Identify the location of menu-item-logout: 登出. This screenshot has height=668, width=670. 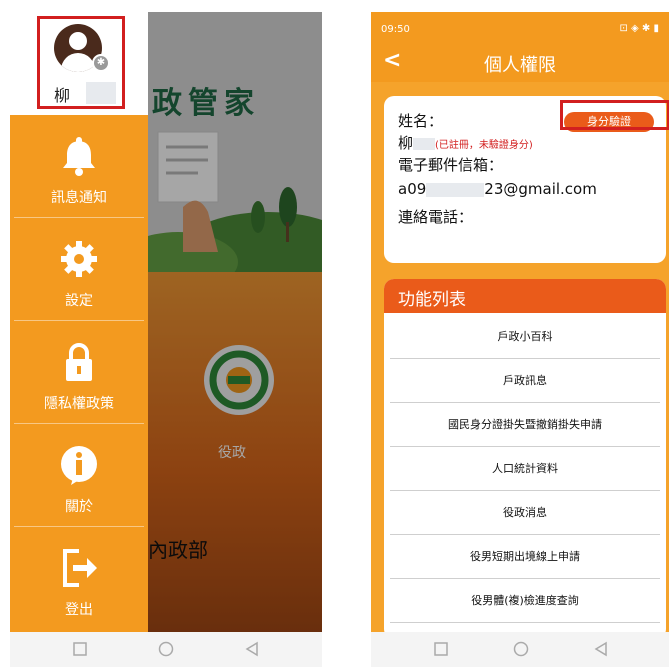
(79, 578).